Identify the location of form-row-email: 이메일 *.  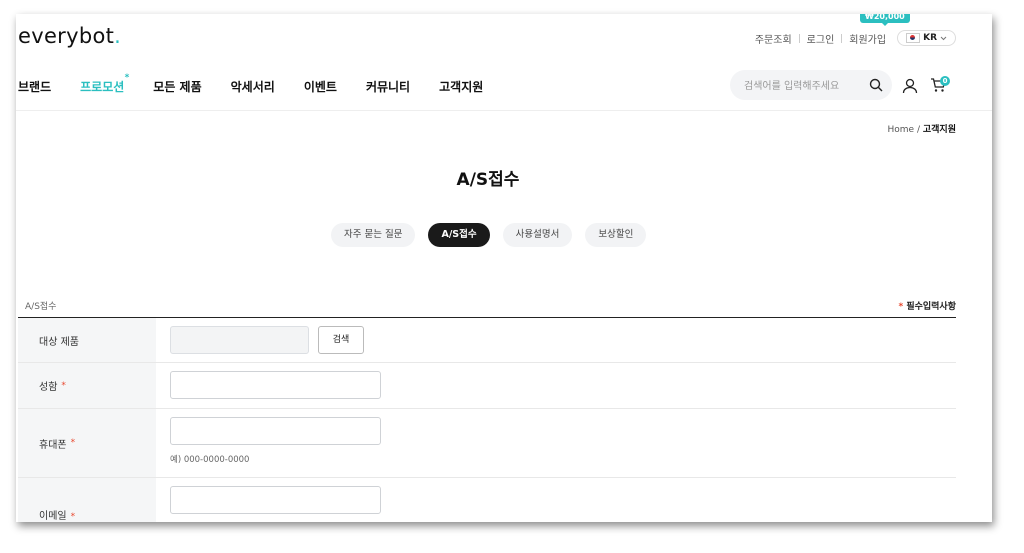
(487, 500).